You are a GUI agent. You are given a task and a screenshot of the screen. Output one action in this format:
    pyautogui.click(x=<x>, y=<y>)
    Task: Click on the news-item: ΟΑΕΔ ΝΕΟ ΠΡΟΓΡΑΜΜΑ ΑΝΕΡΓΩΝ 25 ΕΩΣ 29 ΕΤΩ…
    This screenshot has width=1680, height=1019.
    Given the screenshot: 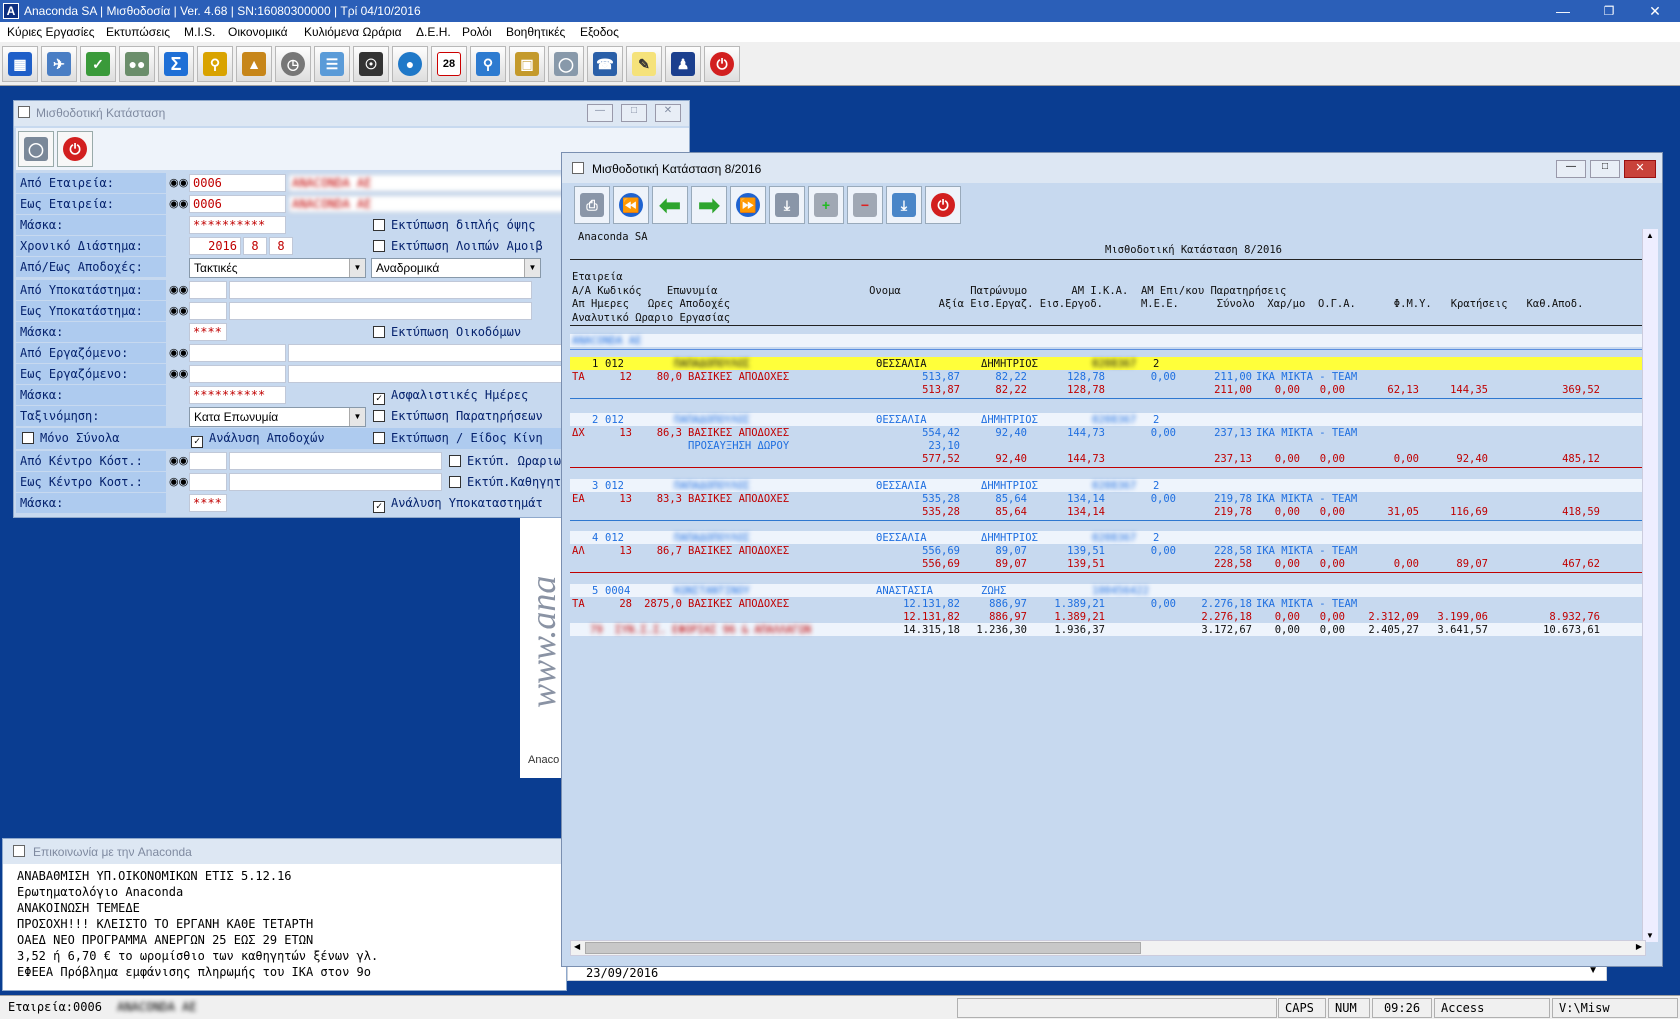 What is the action you would take?
    pyautogui.click(x=165, y=940)
    